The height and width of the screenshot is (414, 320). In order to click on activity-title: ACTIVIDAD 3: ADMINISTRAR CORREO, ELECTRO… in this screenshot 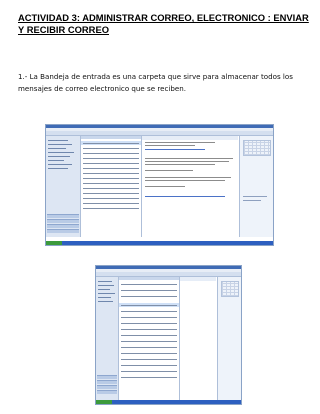, I will do `click(163, 23)`.